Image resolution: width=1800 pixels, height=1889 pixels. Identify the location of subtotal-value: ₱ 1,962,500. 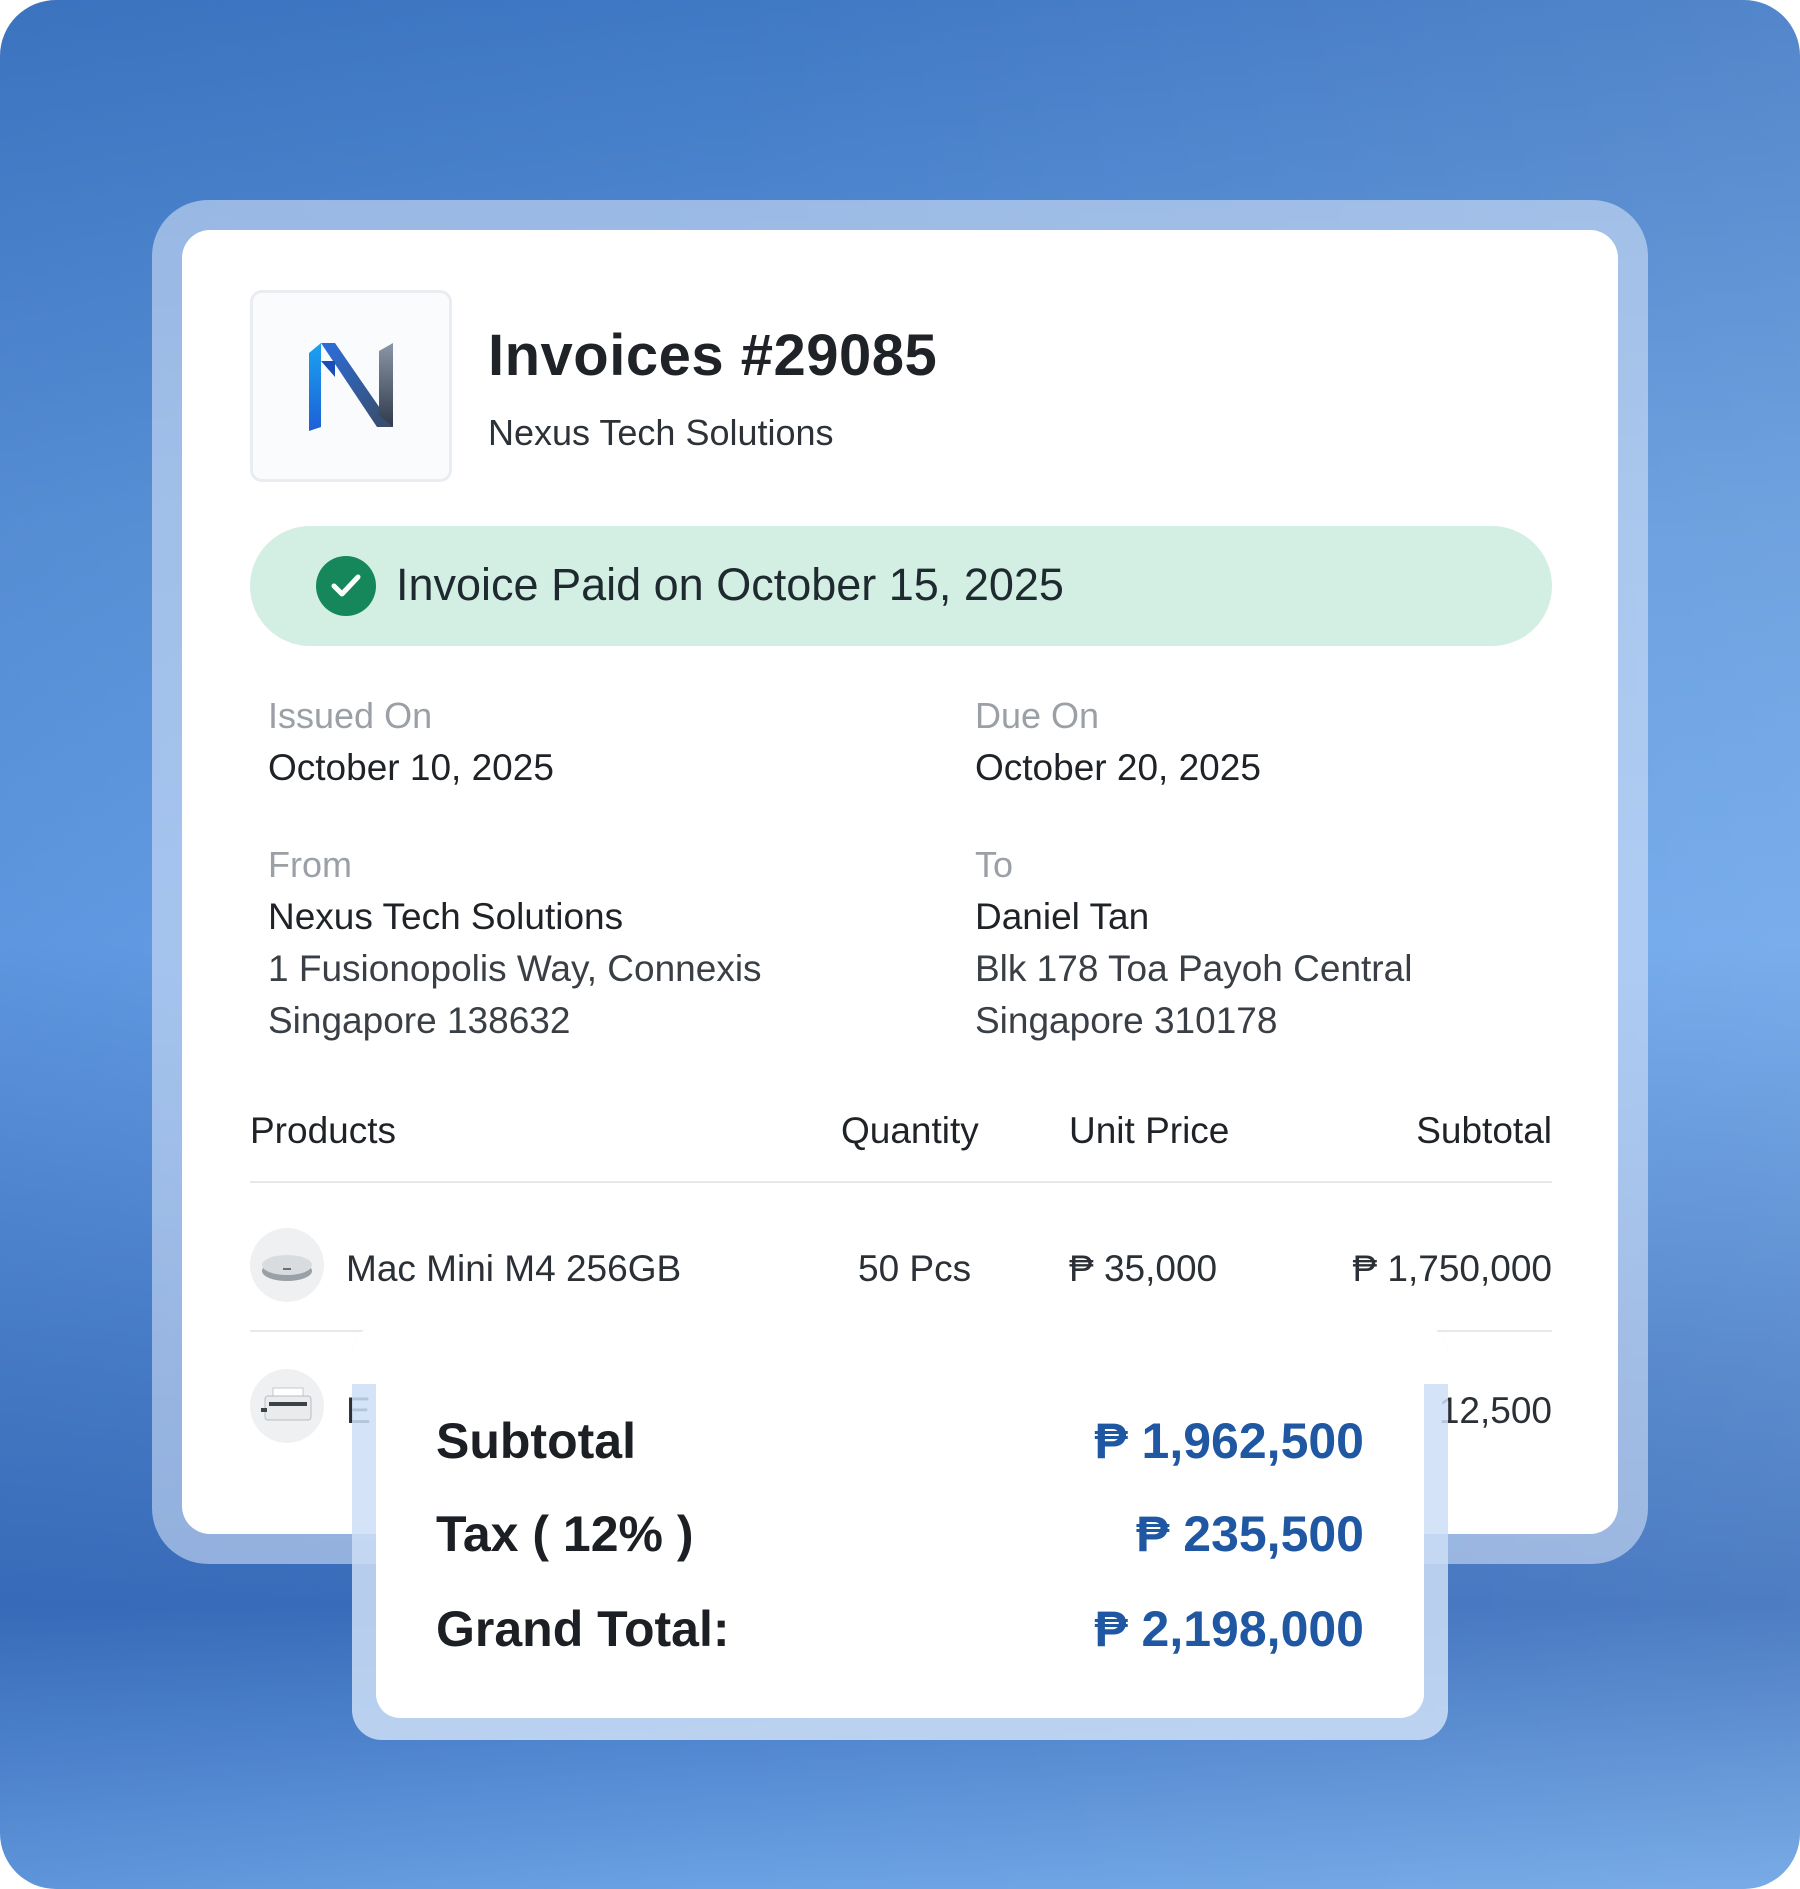
(1229, 1441).